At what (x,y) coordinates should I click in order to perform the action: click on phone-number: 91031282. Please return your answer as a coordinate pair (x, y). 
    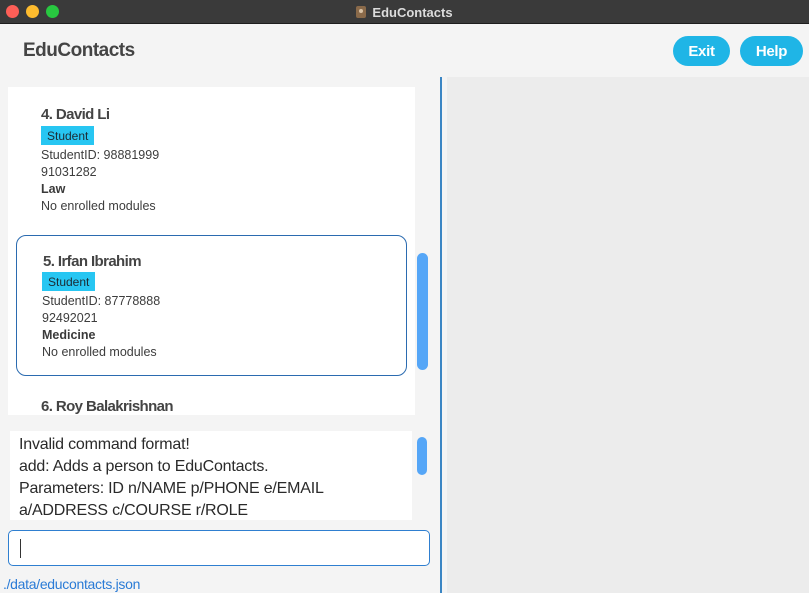
    Looking at the image, I should click on (69, 172).